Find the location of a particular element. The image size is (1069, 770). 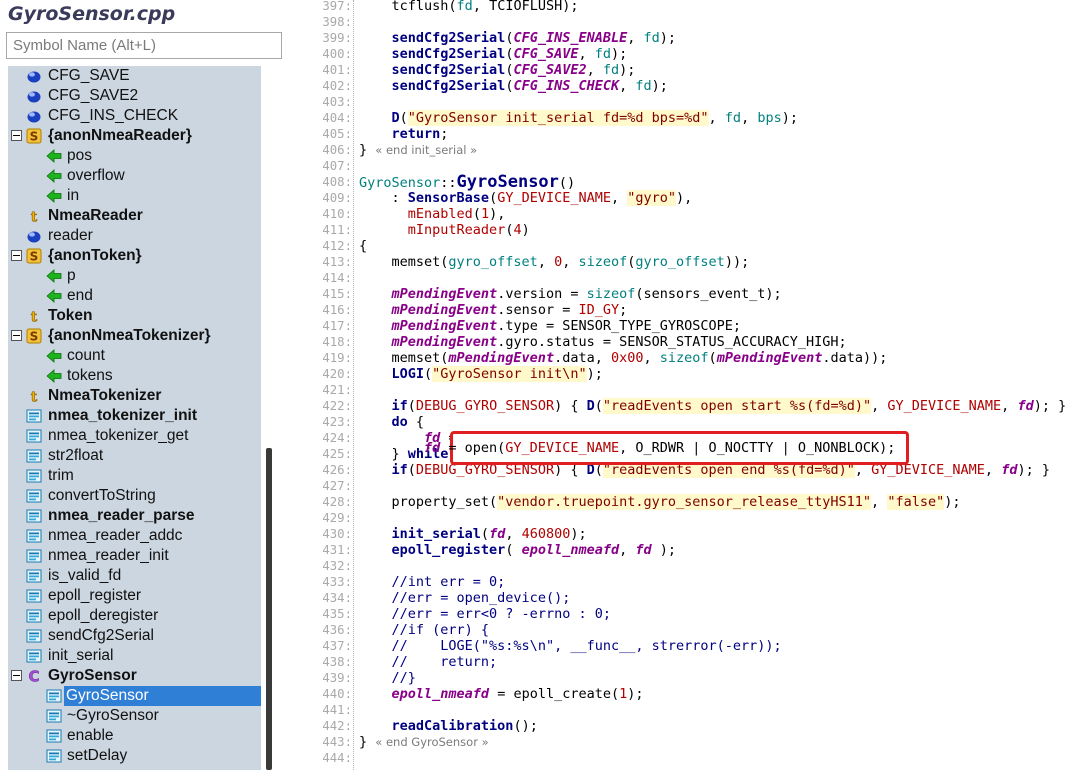

line-number: 399: is located at coordinates (337, 38).